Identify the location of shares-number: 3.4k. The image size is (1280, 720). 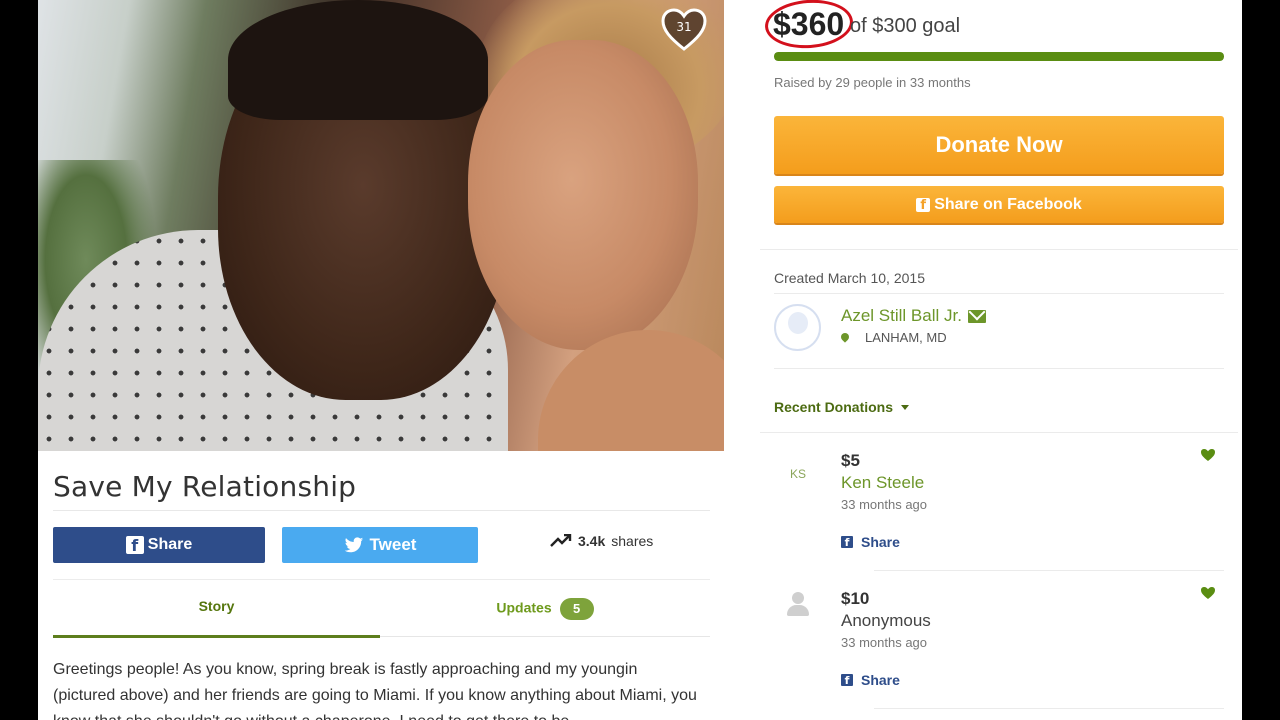
(592, 541).